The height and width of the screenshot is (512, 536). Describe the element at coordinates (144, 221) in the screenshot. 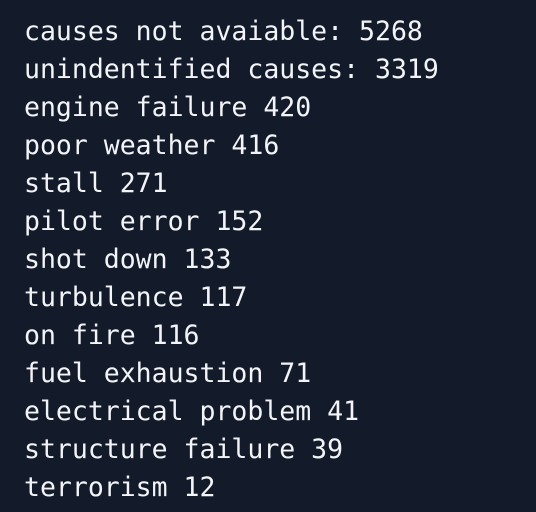

I see `output-line-pilot-error: pilot error 152` at that location.